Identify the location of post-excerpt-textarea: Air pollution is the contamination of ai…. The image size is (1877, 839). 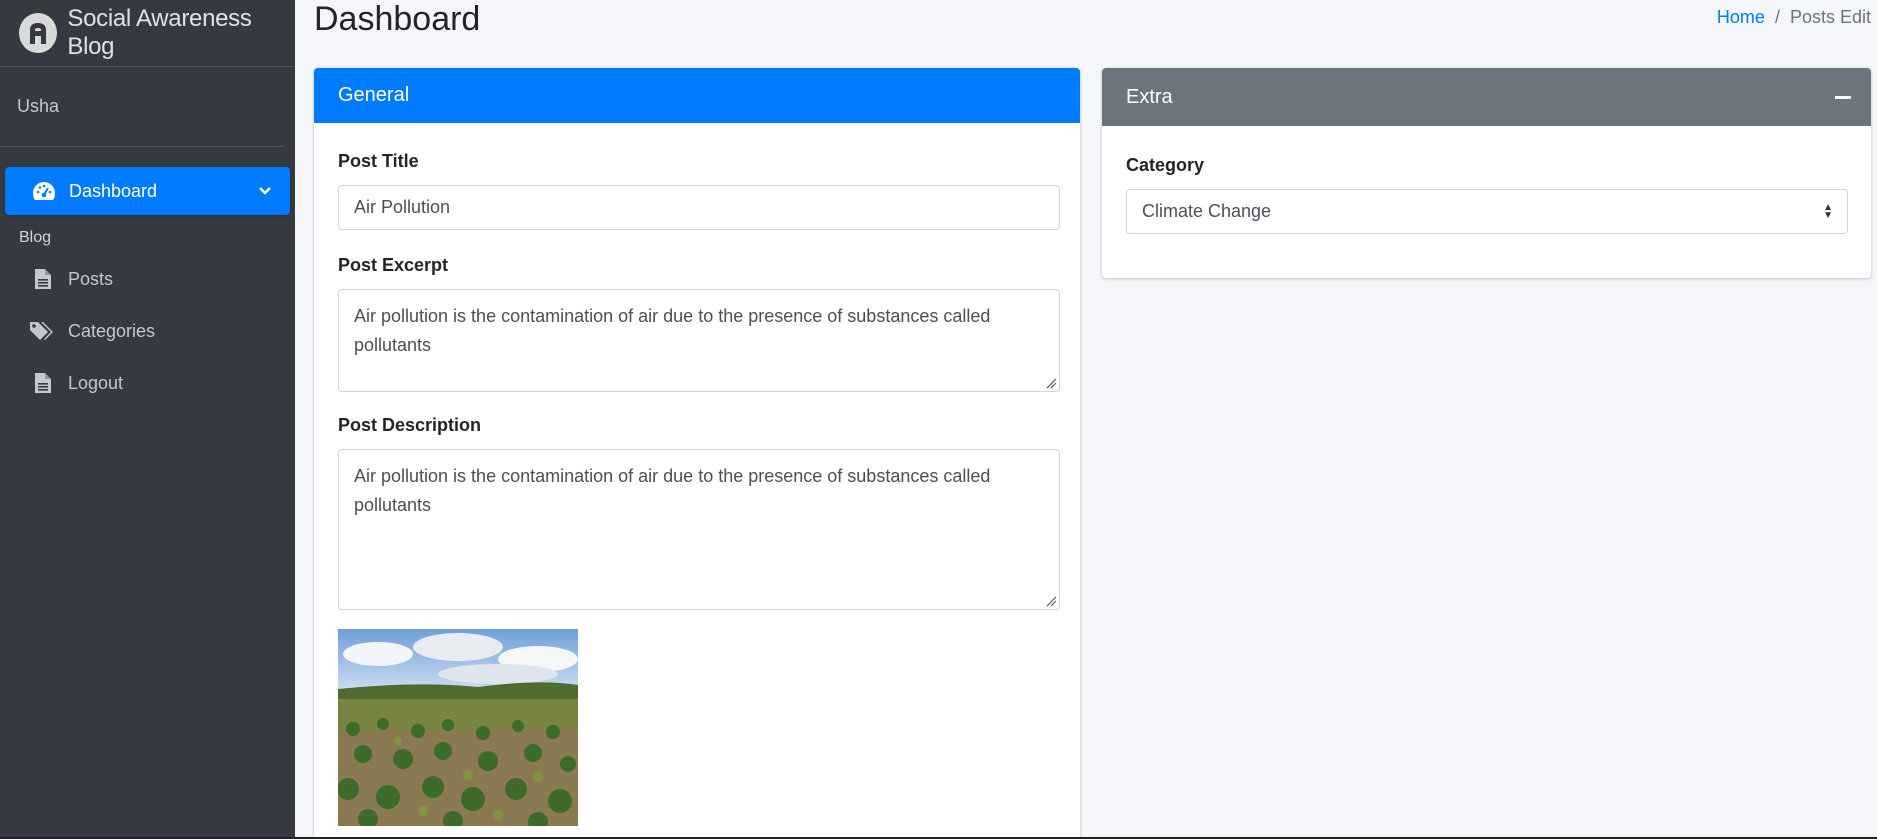
(699, 340).